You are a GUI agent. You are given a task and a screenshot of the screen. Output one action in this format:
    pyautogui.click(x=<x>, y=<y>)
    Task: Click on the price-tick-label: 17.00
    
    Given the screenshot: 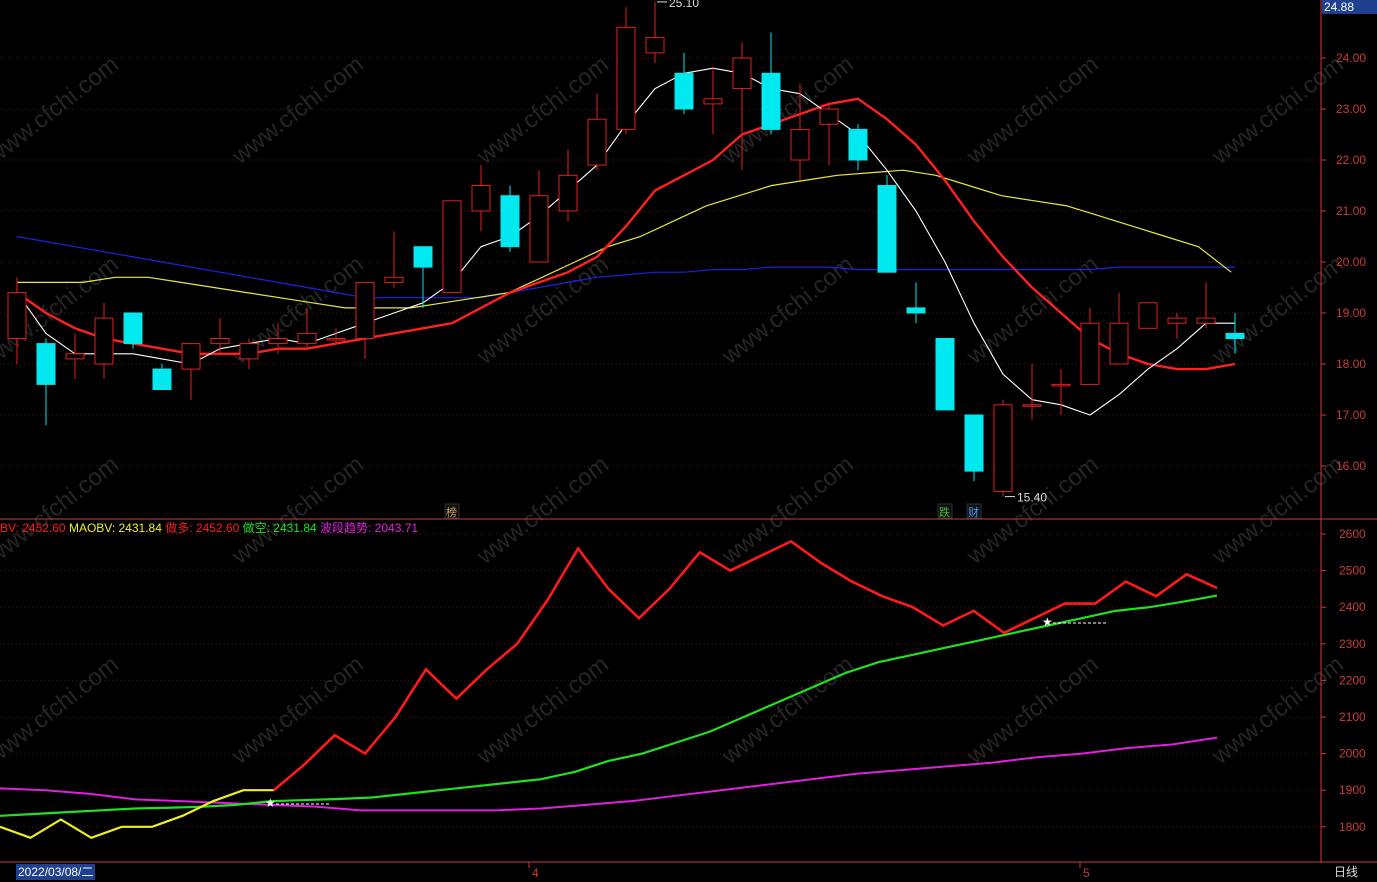 What is the action you would take?
    pyautogui.click(x=1351, y=415)
    